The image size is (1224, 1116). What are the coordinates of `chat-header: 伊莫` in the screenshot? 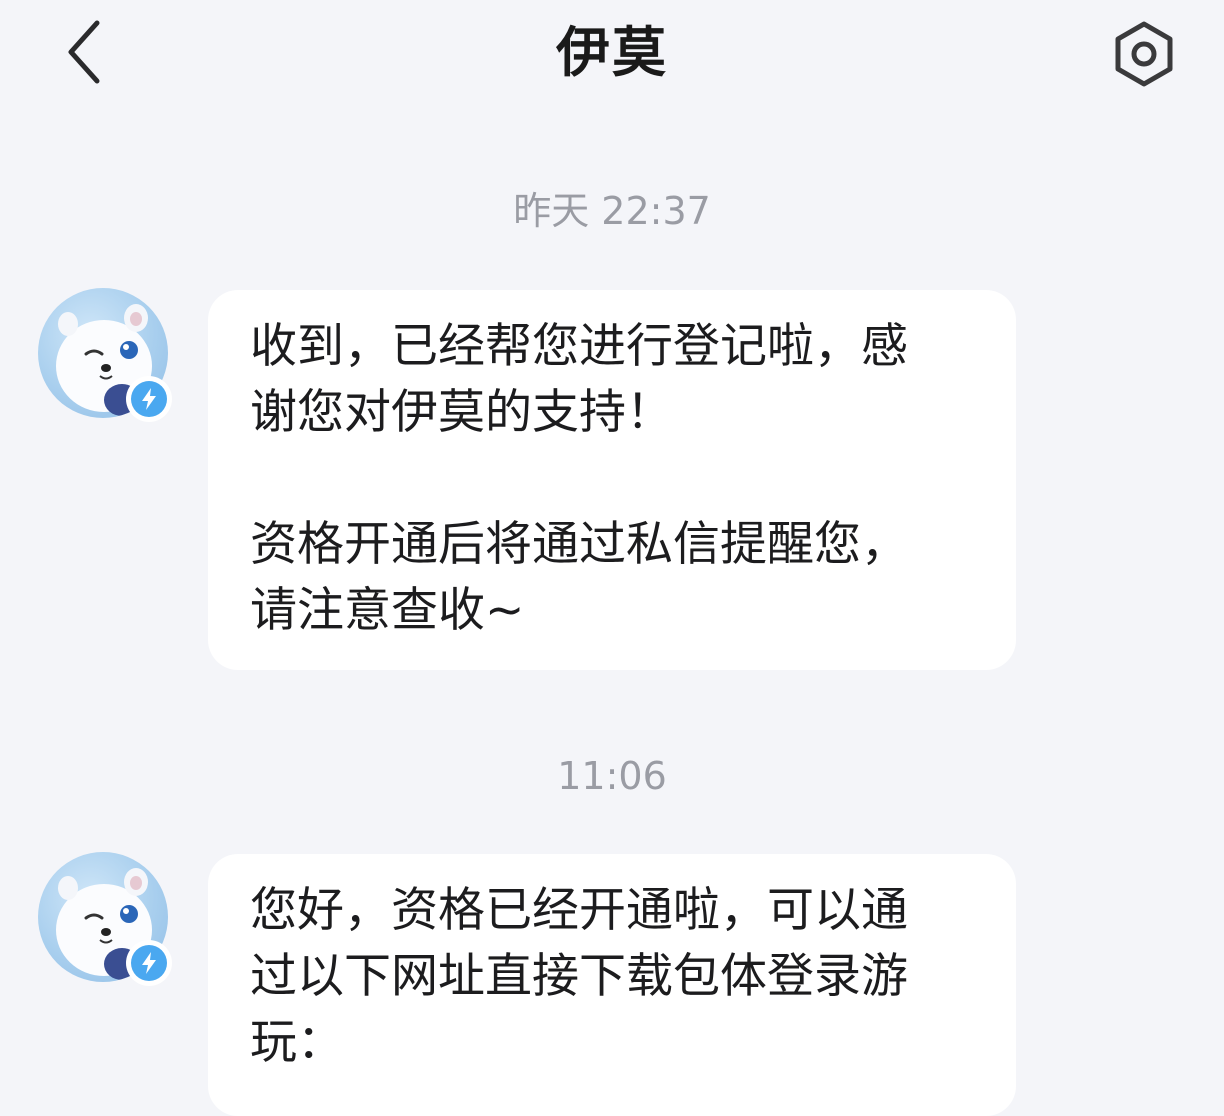 It's located at (612, 55).